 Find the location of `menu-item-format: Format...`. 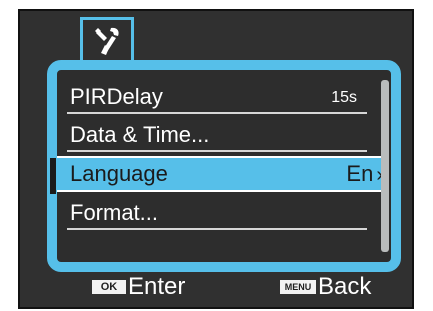

menu-item-format: Format... is located at coordinates (217, 213).